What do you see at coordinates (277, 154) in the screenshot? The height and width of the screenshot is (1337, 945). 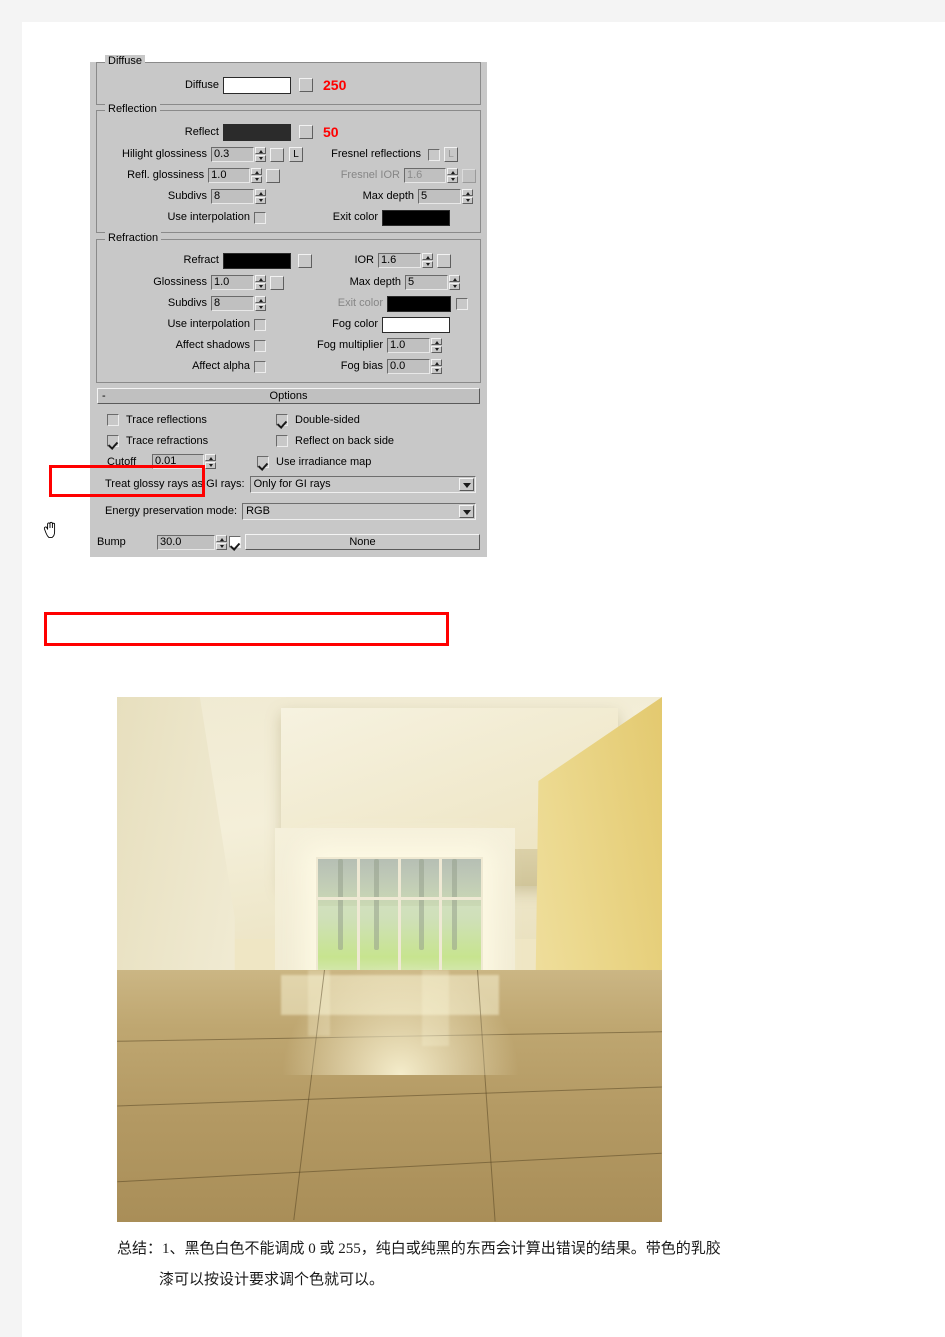 I see `hilight-glossiness-map-button` at bounding box center [277, 154].